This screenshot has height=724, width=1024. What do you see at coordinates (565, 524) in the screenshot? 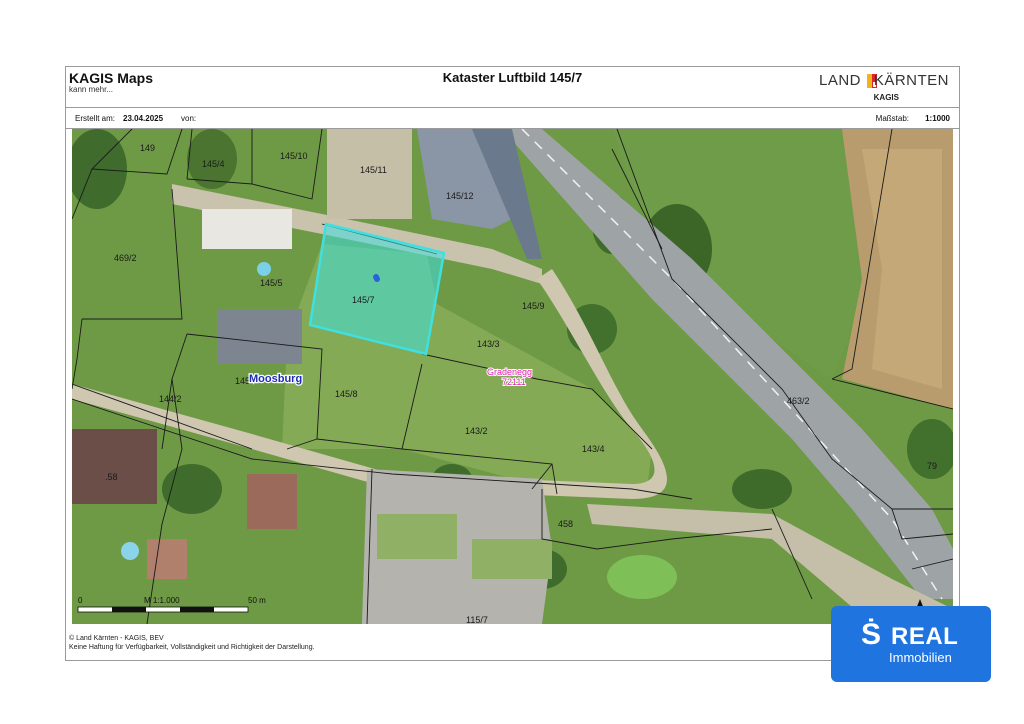
I see `parcel-label: 458` at bounding box center [565, 524].